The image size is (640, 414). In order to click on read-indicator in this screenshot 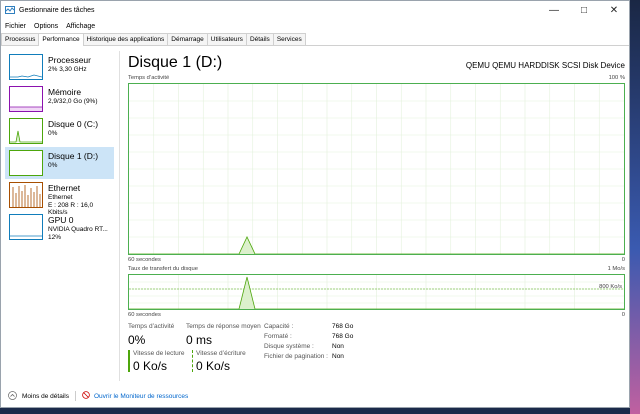, I will do `click(129, 361)`.